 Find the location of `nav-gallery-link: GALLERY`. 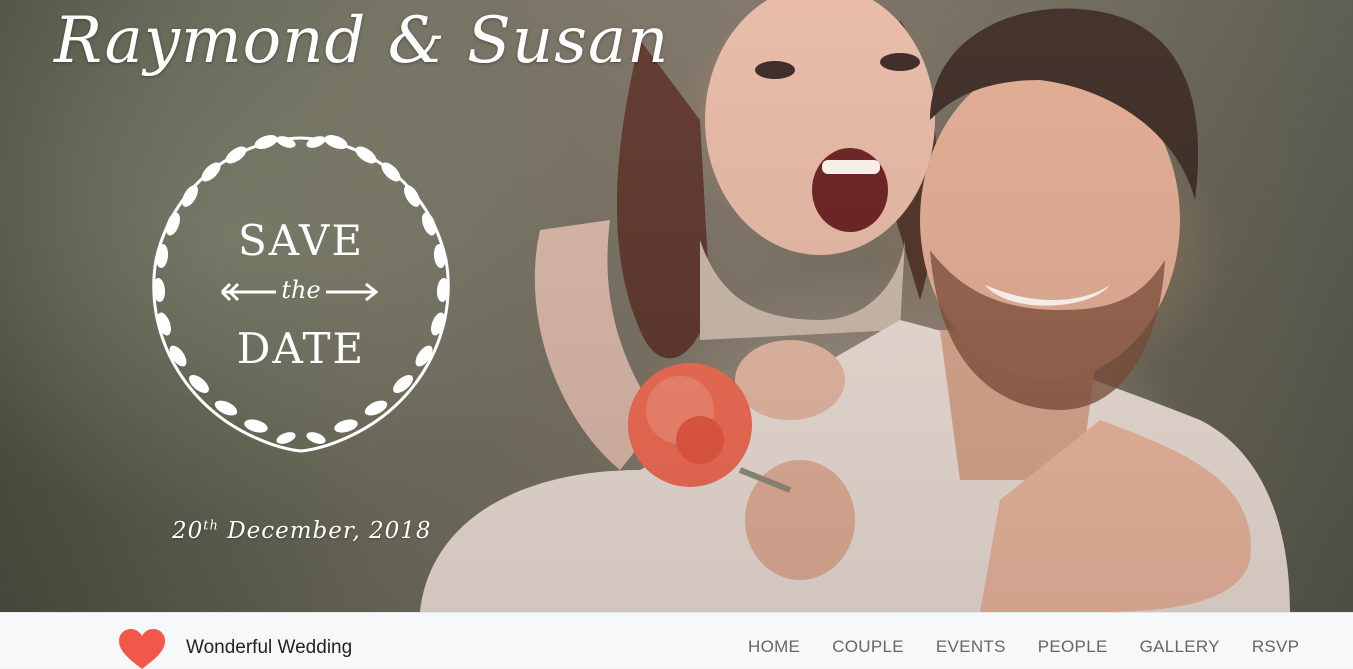

nav-gallery-link: GALLERY is located at coordinates (1180, 647).